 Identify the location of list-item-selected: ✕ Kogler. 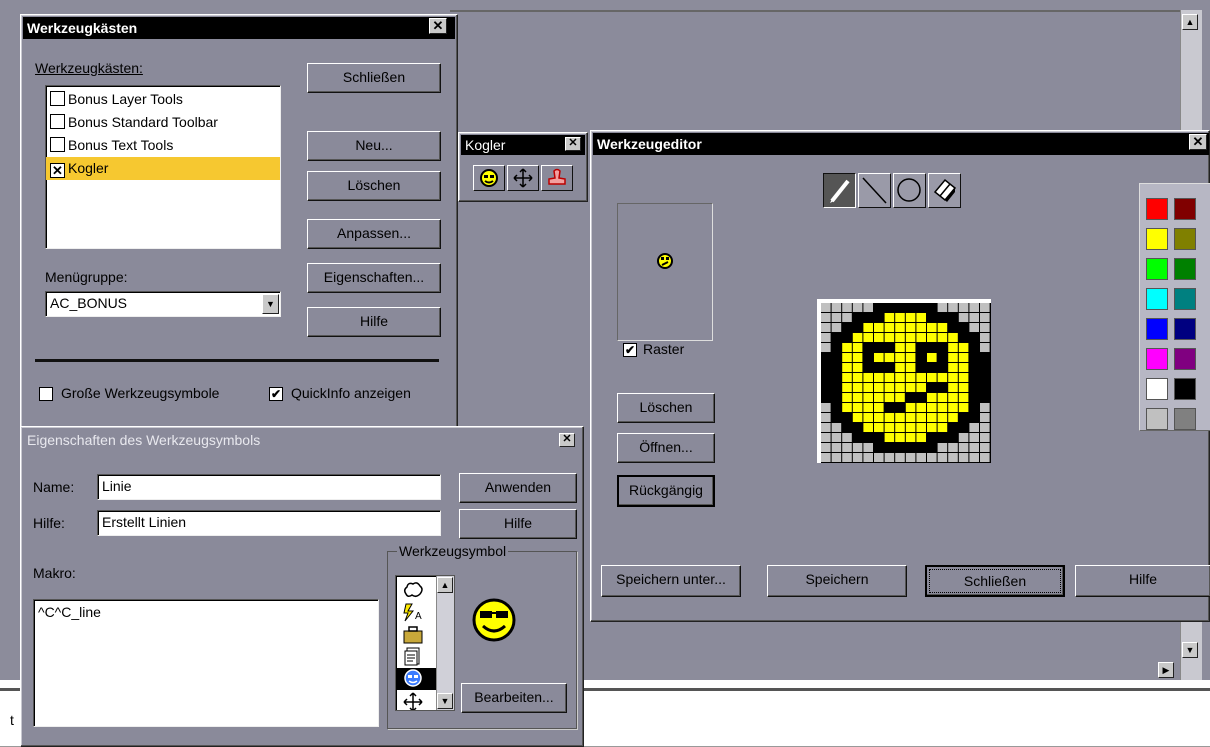
(163, 168).